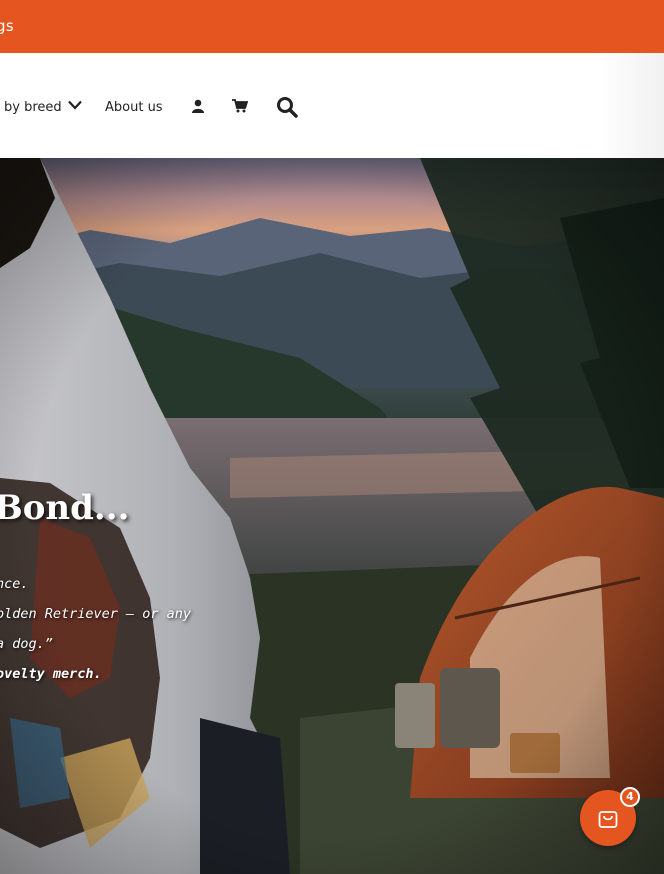  I want to click on search-icon, so click(287, 107).